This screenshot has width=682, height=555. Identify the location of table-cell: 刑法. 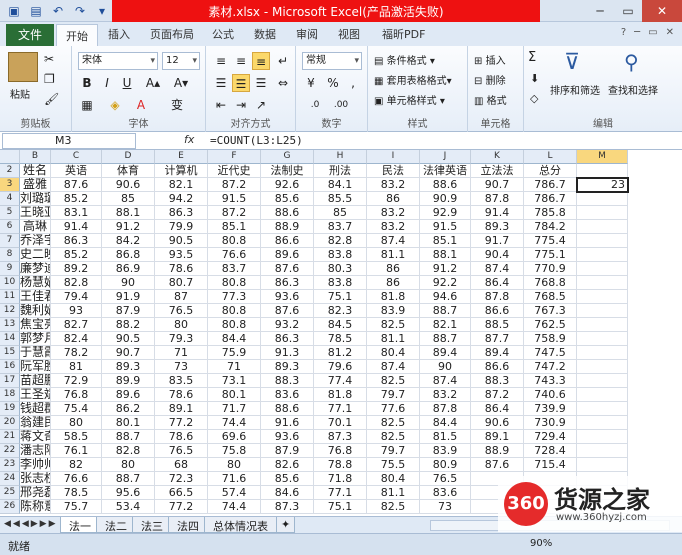
(340, 171).